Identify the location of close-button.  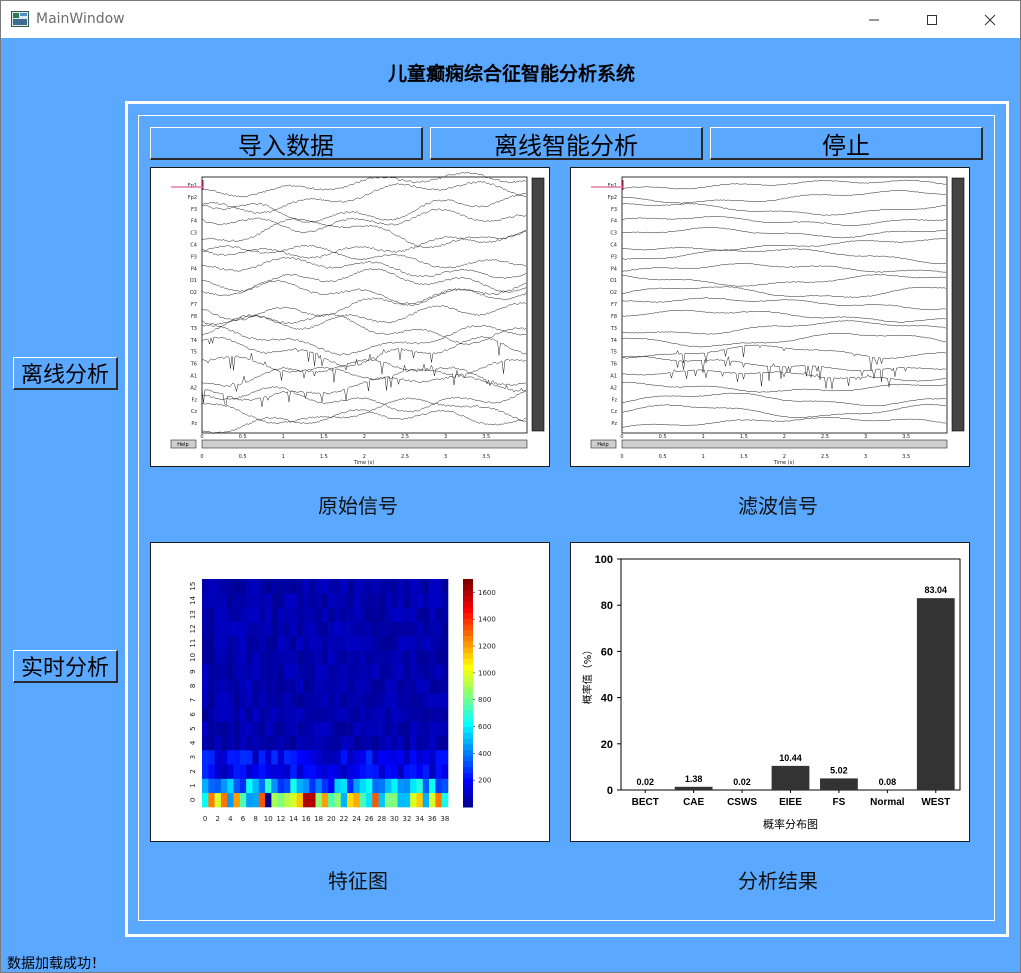
(990, 19).